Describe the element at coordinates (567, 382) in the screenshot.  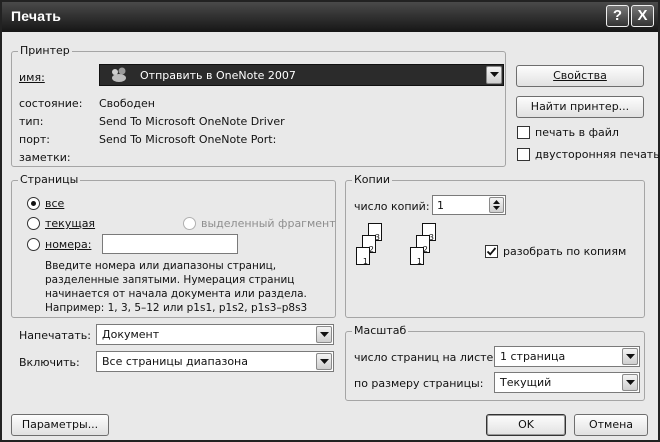
I see `scale-to-paper-select: Текущий` at that location.